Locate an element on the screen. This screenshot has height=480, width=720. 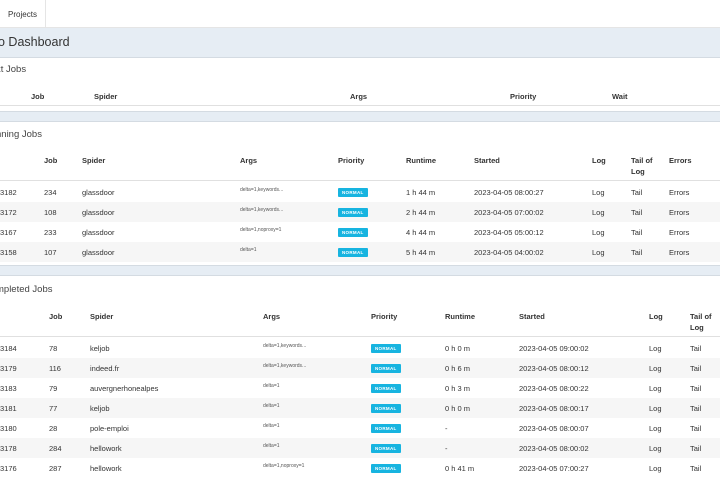
started-value: 2023-04-05 08:00:22 is located at coordinates (554, 388).